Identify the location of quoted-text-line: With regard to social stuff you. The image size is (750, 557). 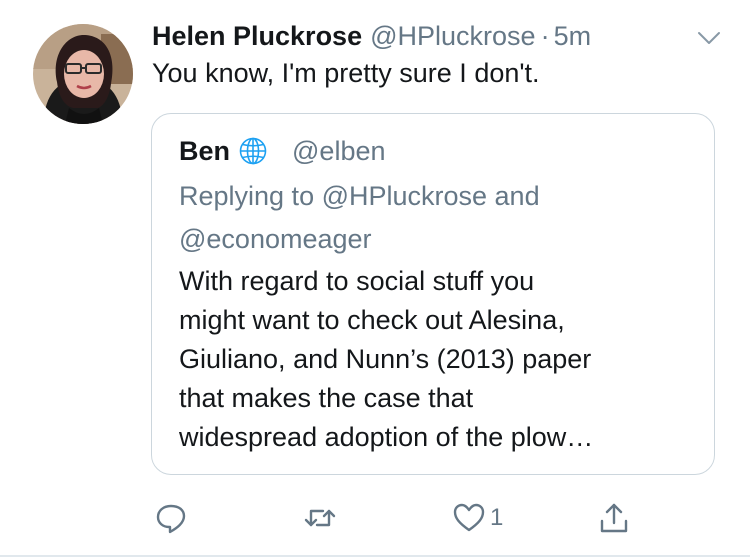
(357, 281).